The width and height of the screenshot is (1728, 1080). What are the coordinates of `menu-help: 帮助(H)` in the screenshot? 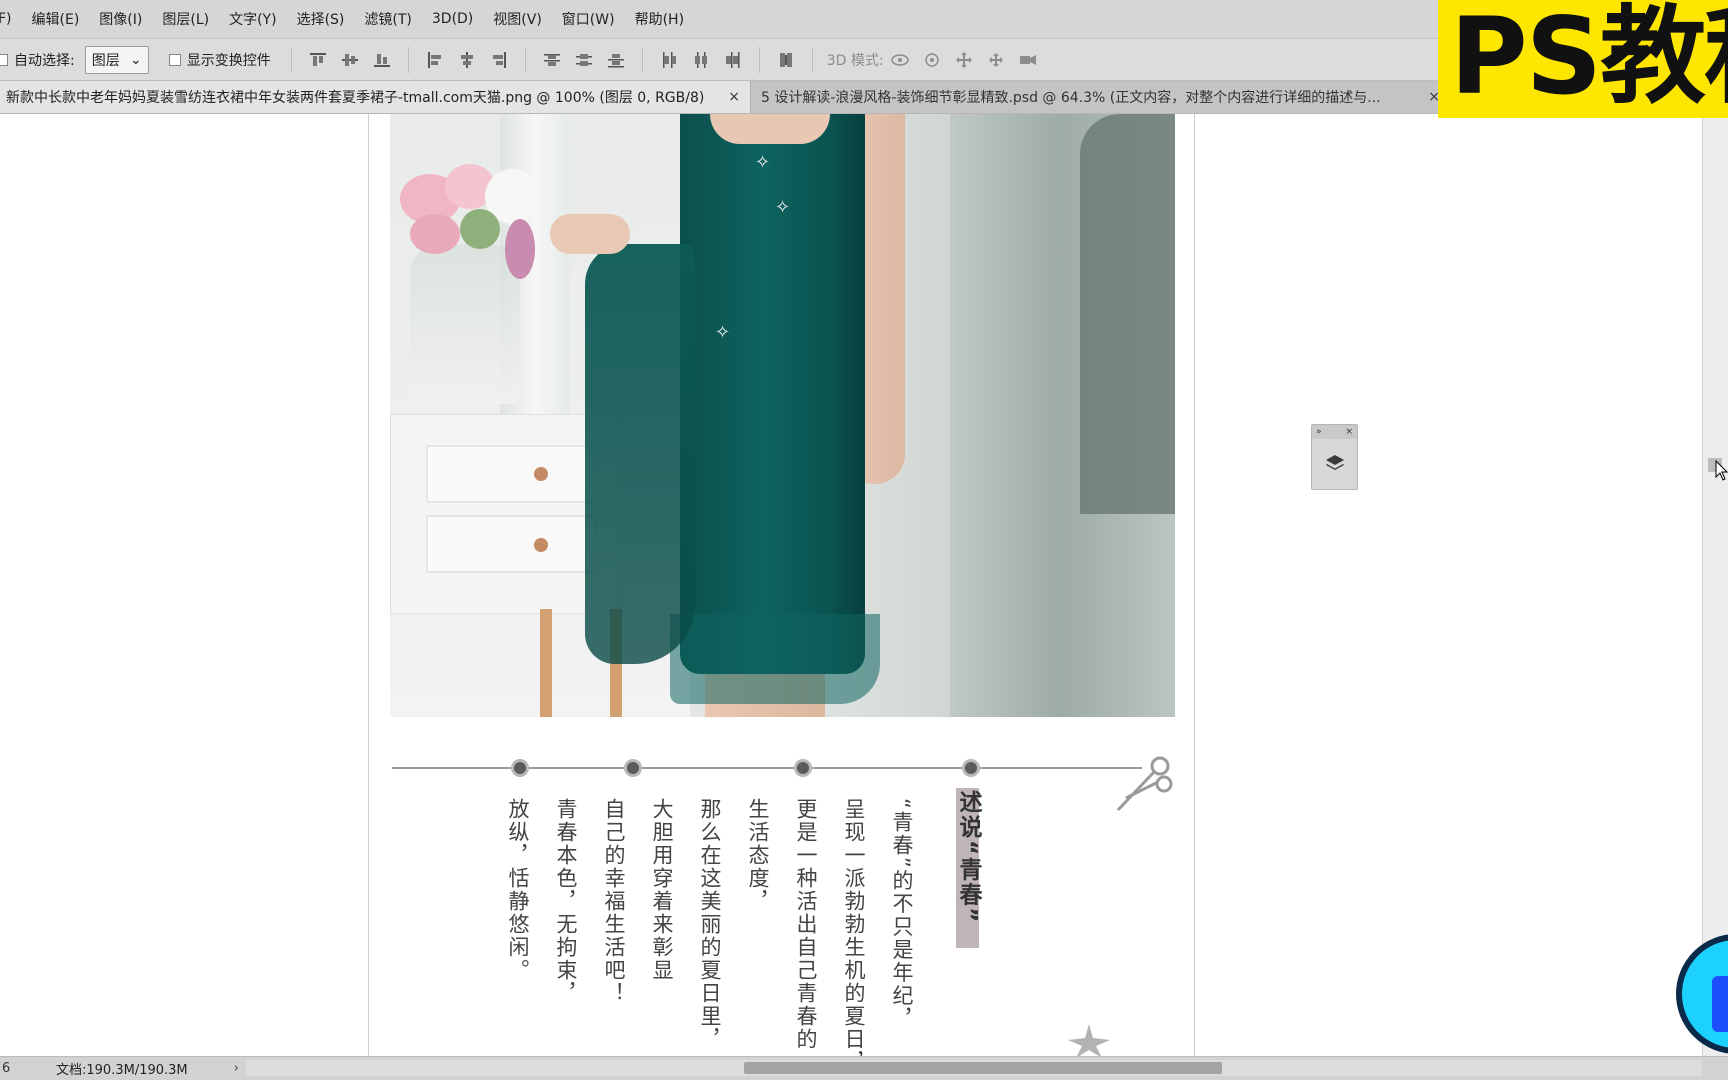 It's located at (659, 19).